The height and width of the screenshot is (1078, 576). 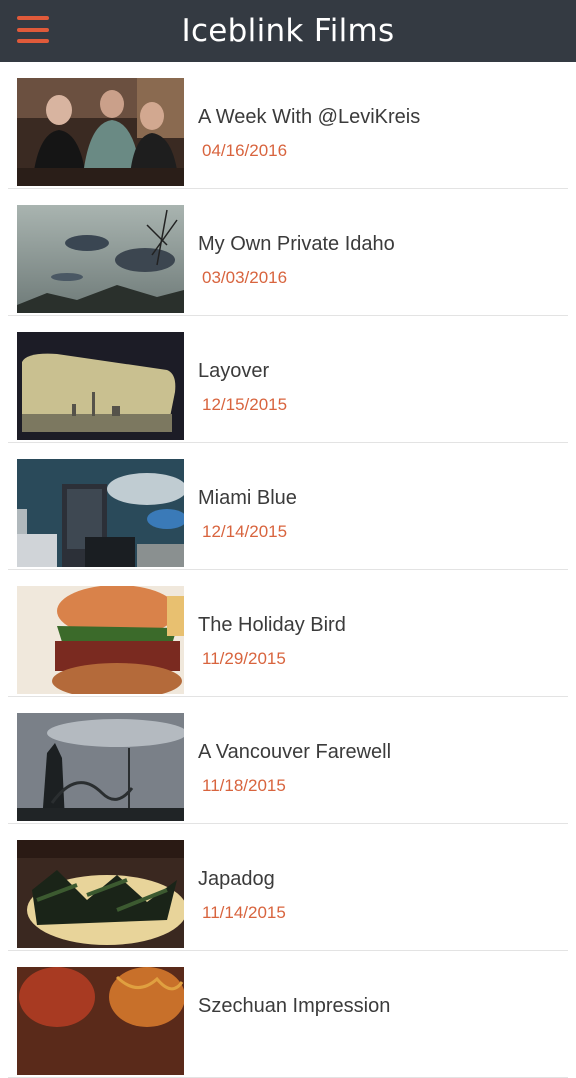 I want to click on film-title: Miami Blue, so click(x=247, y=498).